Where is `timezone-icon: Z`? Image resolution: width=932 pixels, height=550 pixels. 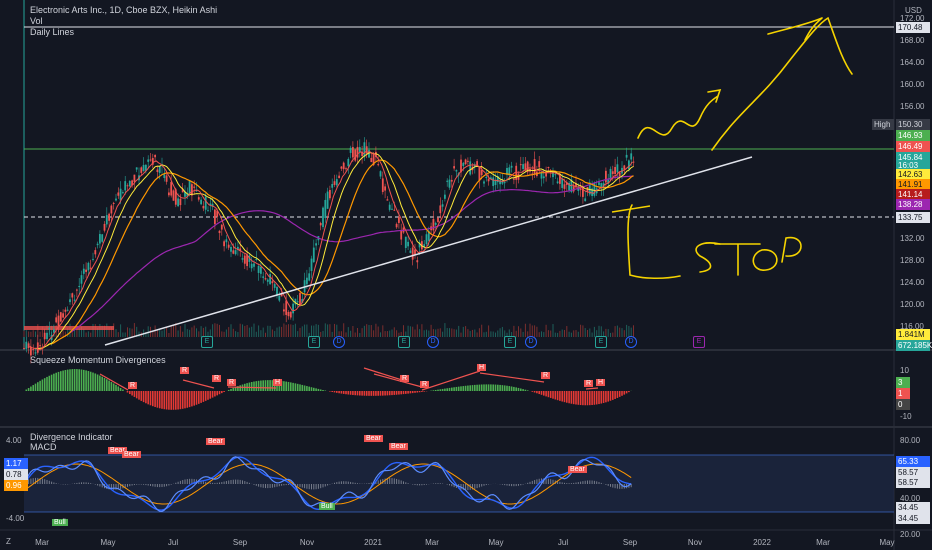
timezone-icon: Z is located at coordinates (8, 541).